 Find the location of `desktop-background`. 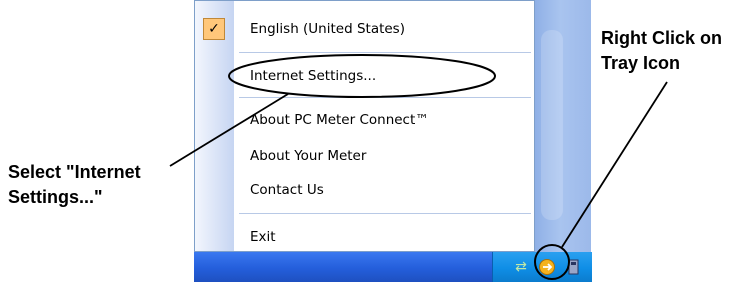

desktop-background is located at coordinates (563, 126).